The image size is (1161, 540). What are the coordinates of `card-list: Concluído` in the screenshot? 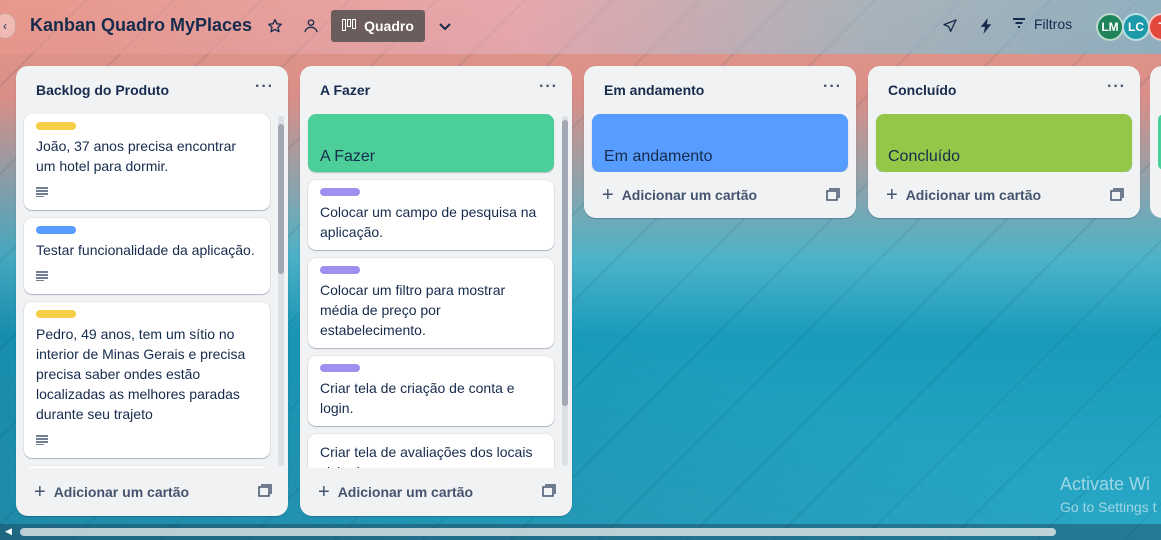 It's located at (1004, 143).